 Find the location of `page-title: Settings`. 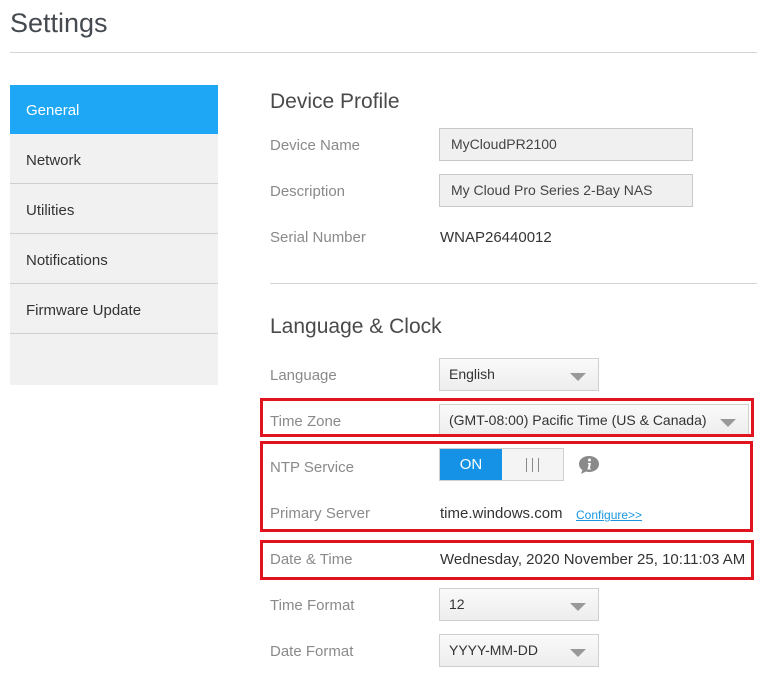

page-title: Settings is located at coordinates (59, 23).